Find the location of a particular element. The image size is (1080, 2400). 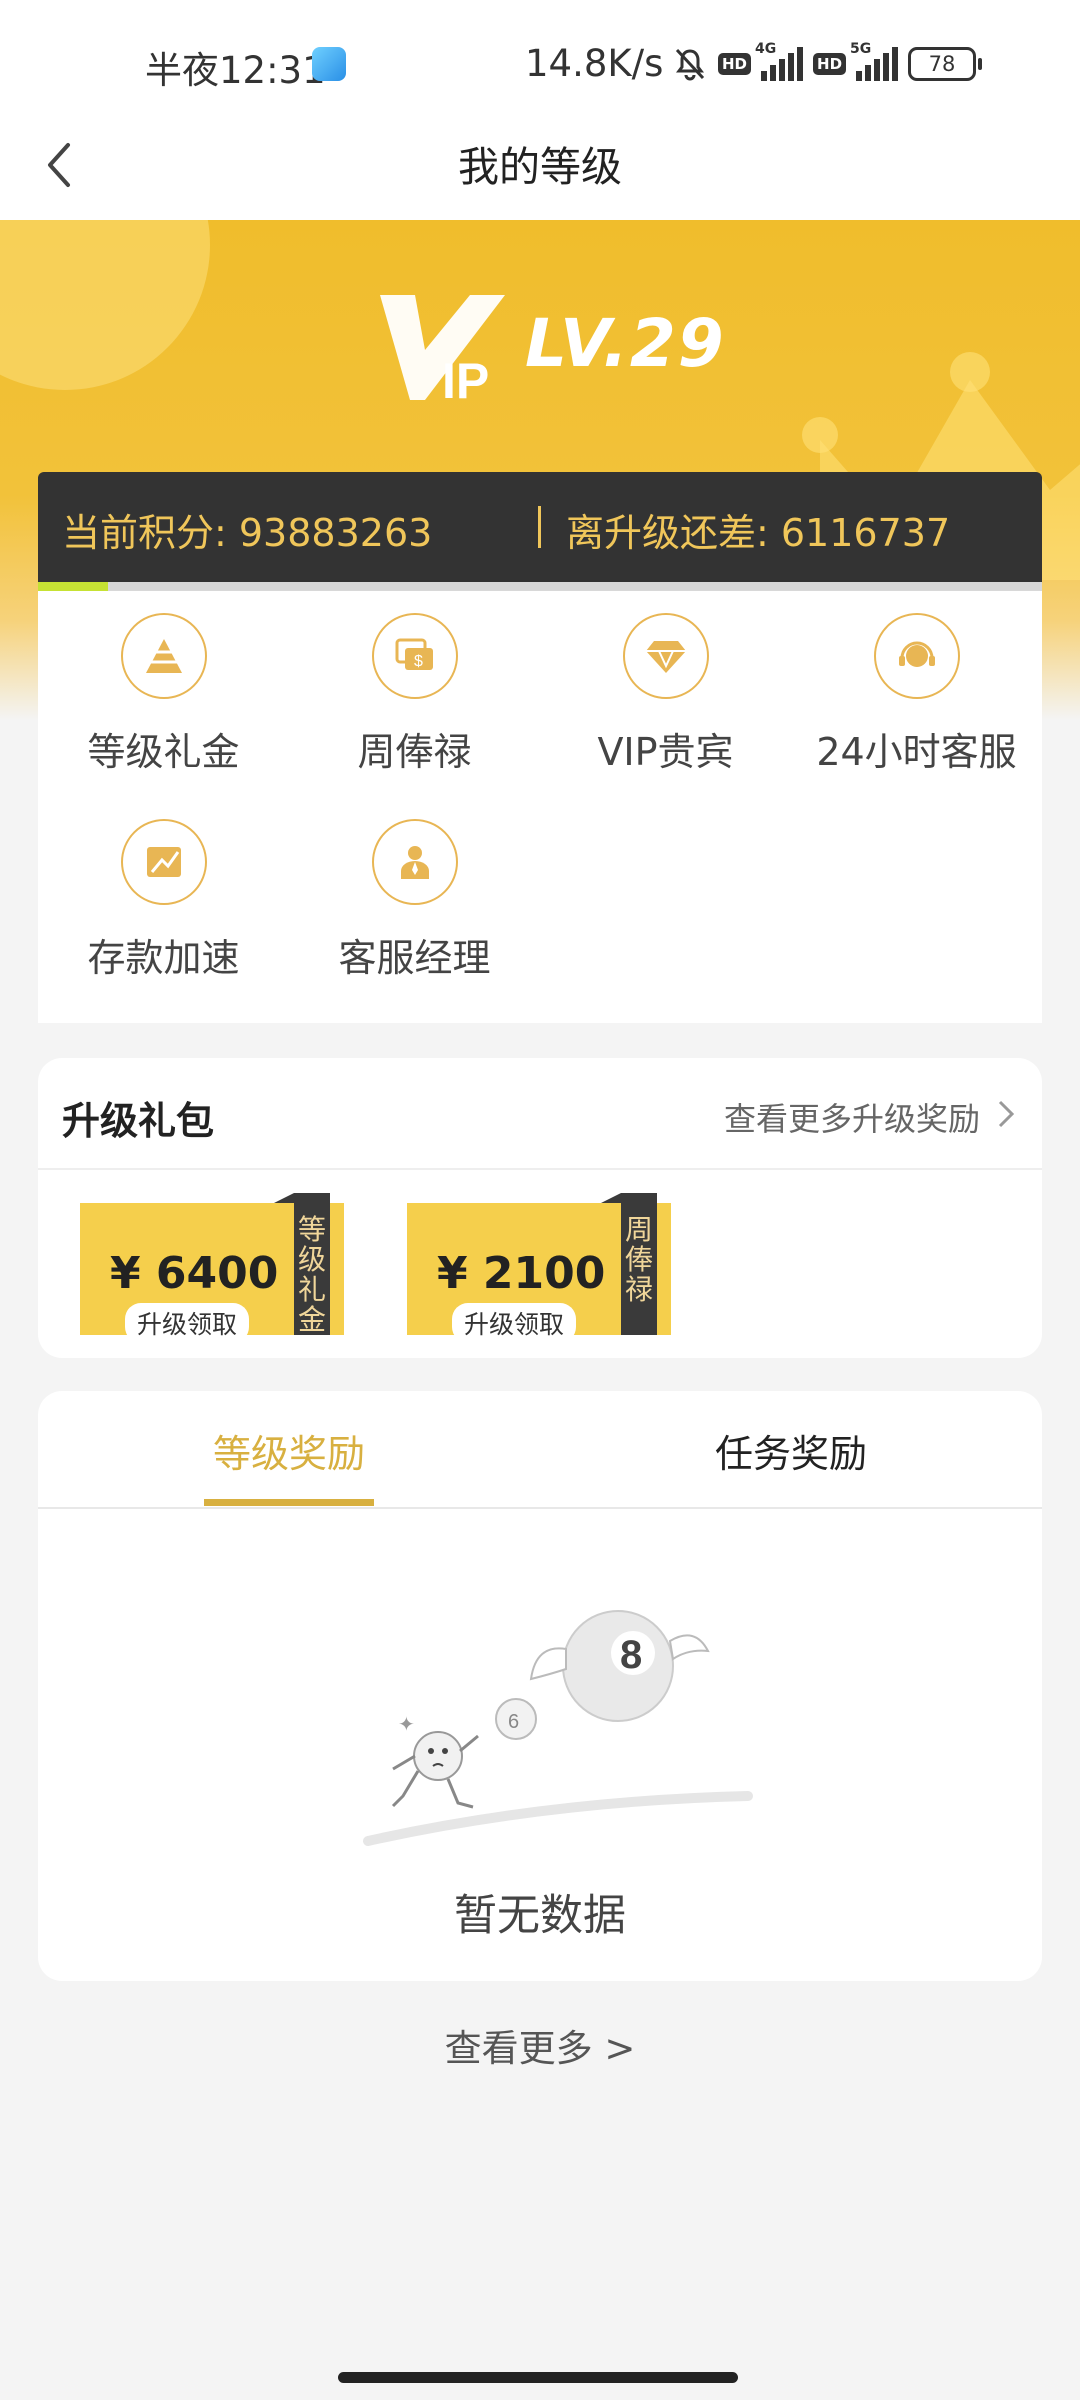

privilege-level-bonus: 等级礼金 is located at coordinates (163, 694).